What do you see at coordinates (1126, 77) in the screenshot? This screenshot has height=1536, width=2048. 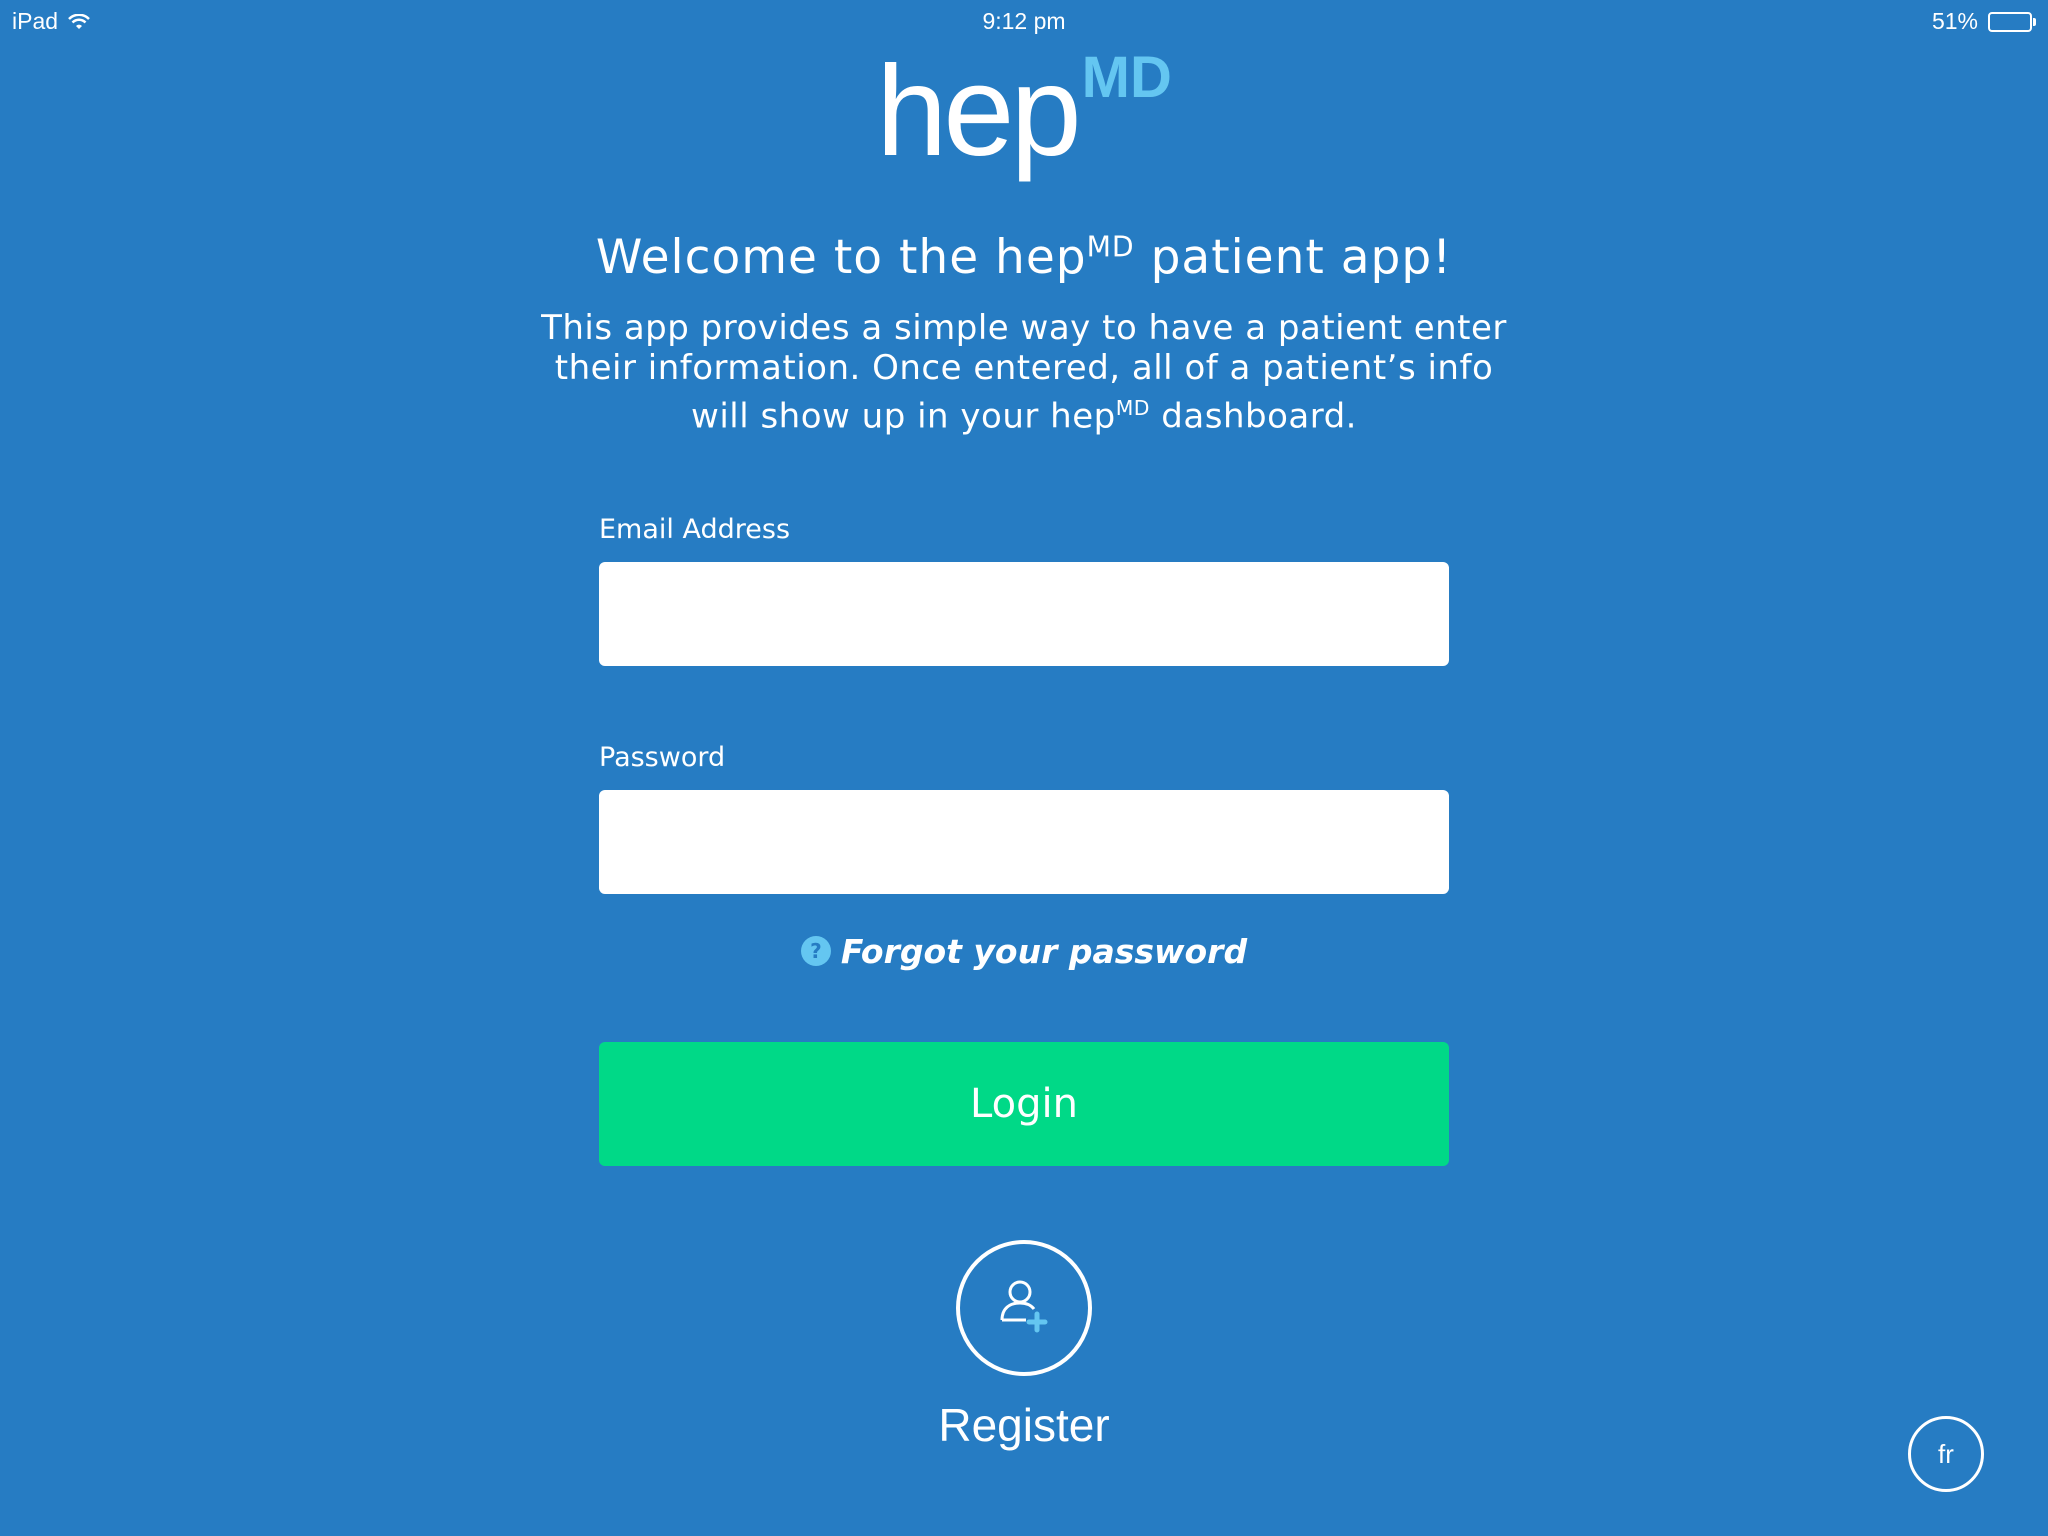 I see `logo-superscript: MD` at bounding box center [1126, 77].